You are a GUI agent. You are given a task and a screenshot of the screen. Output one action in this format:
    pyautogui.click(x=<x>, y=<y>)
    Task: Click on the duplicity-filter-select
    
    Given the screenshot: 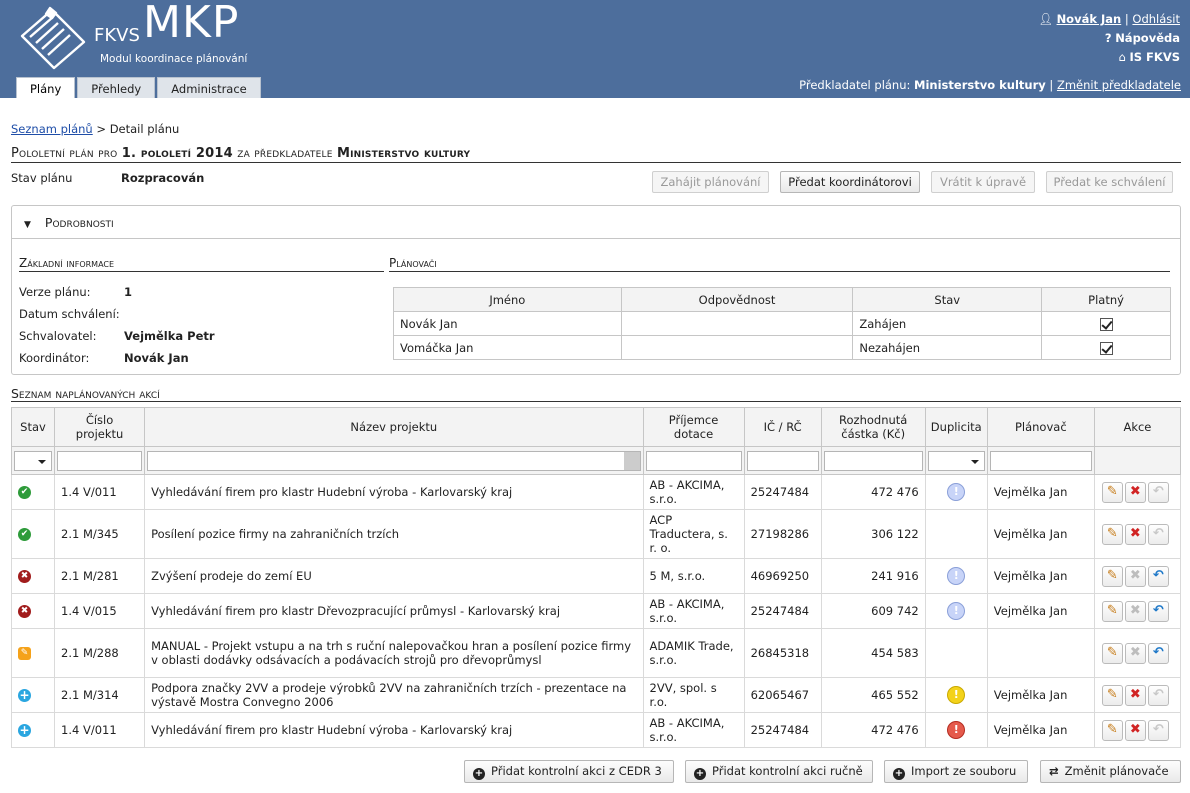 What is the action you would take?
    pyautogui.click(x=956, y=460)
    